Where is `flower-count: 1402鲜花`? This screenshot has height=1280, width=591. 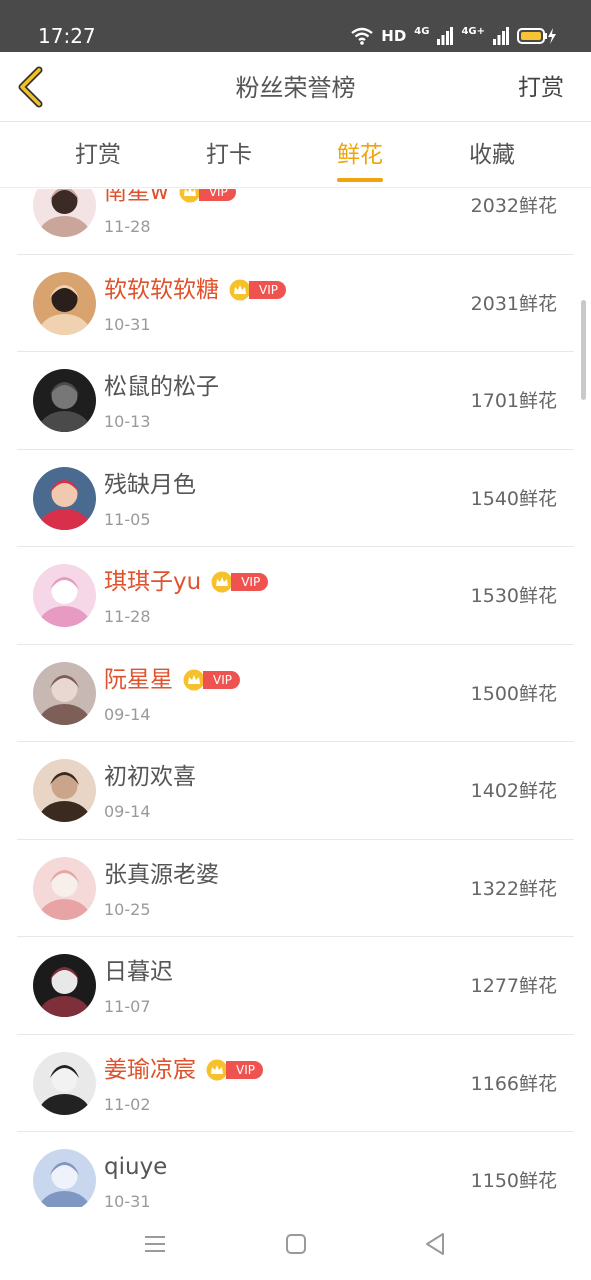 flower-count: 1402鲜花 is located at coordinates (513, 791).